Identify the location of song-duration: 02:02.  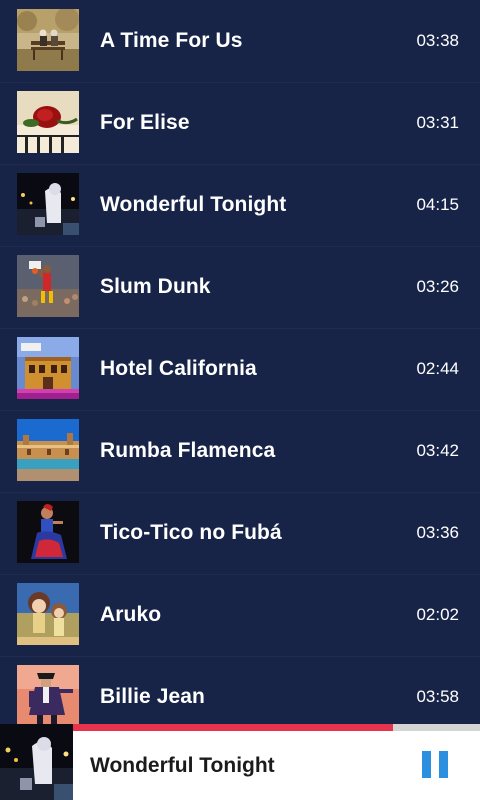
(437, 614).